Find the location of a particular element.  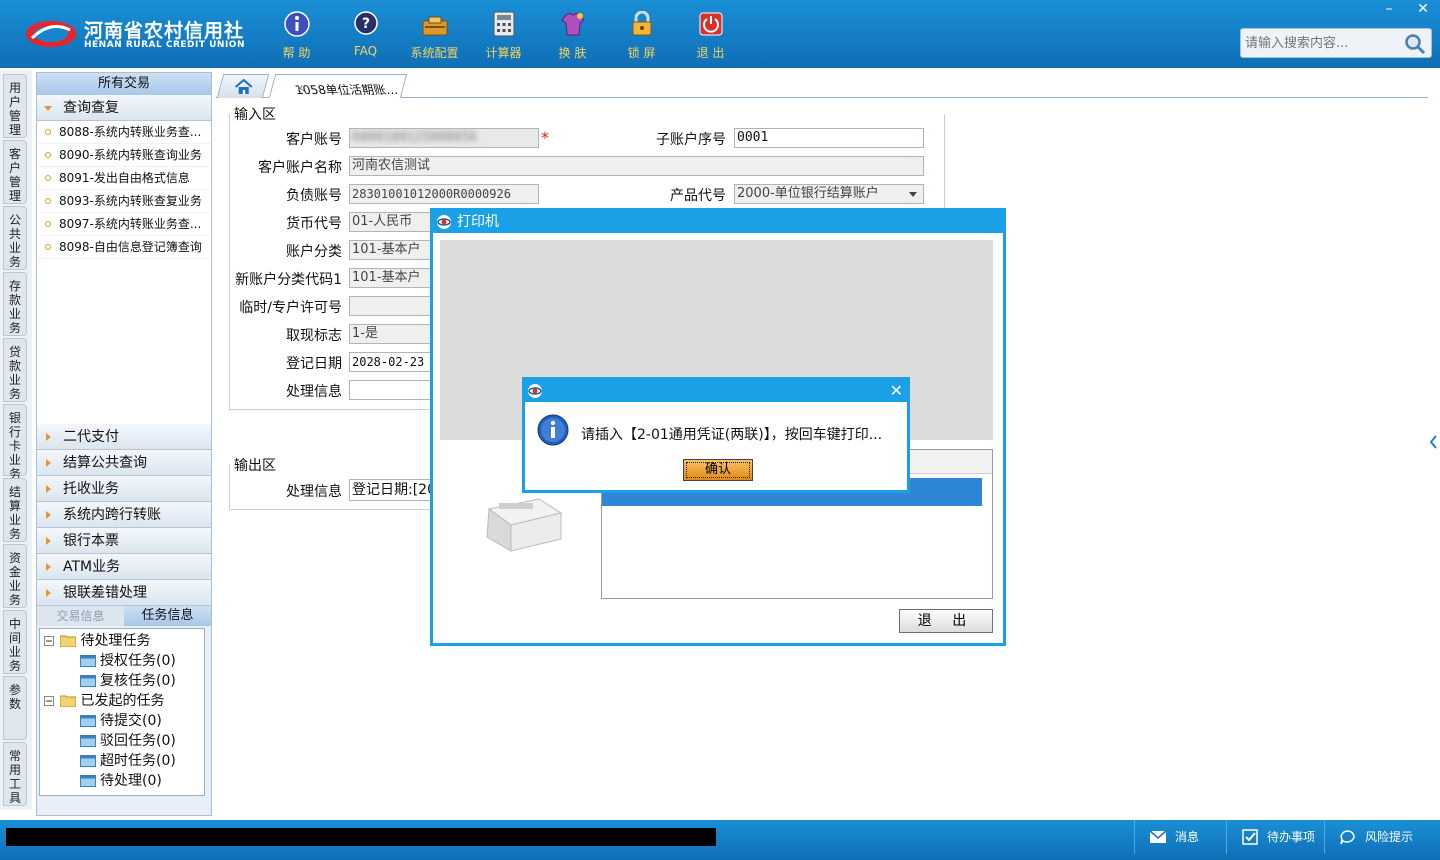

folder-icon is located at coordinates (68, 701).